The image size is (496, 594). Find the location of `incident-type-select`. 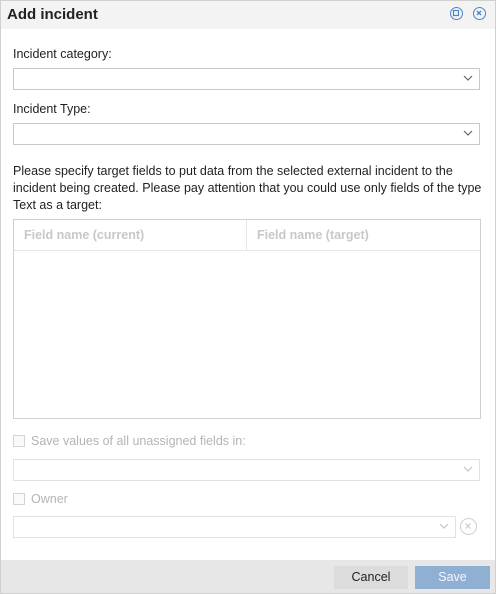

incident-type-select is located at coordinates (246, 134).